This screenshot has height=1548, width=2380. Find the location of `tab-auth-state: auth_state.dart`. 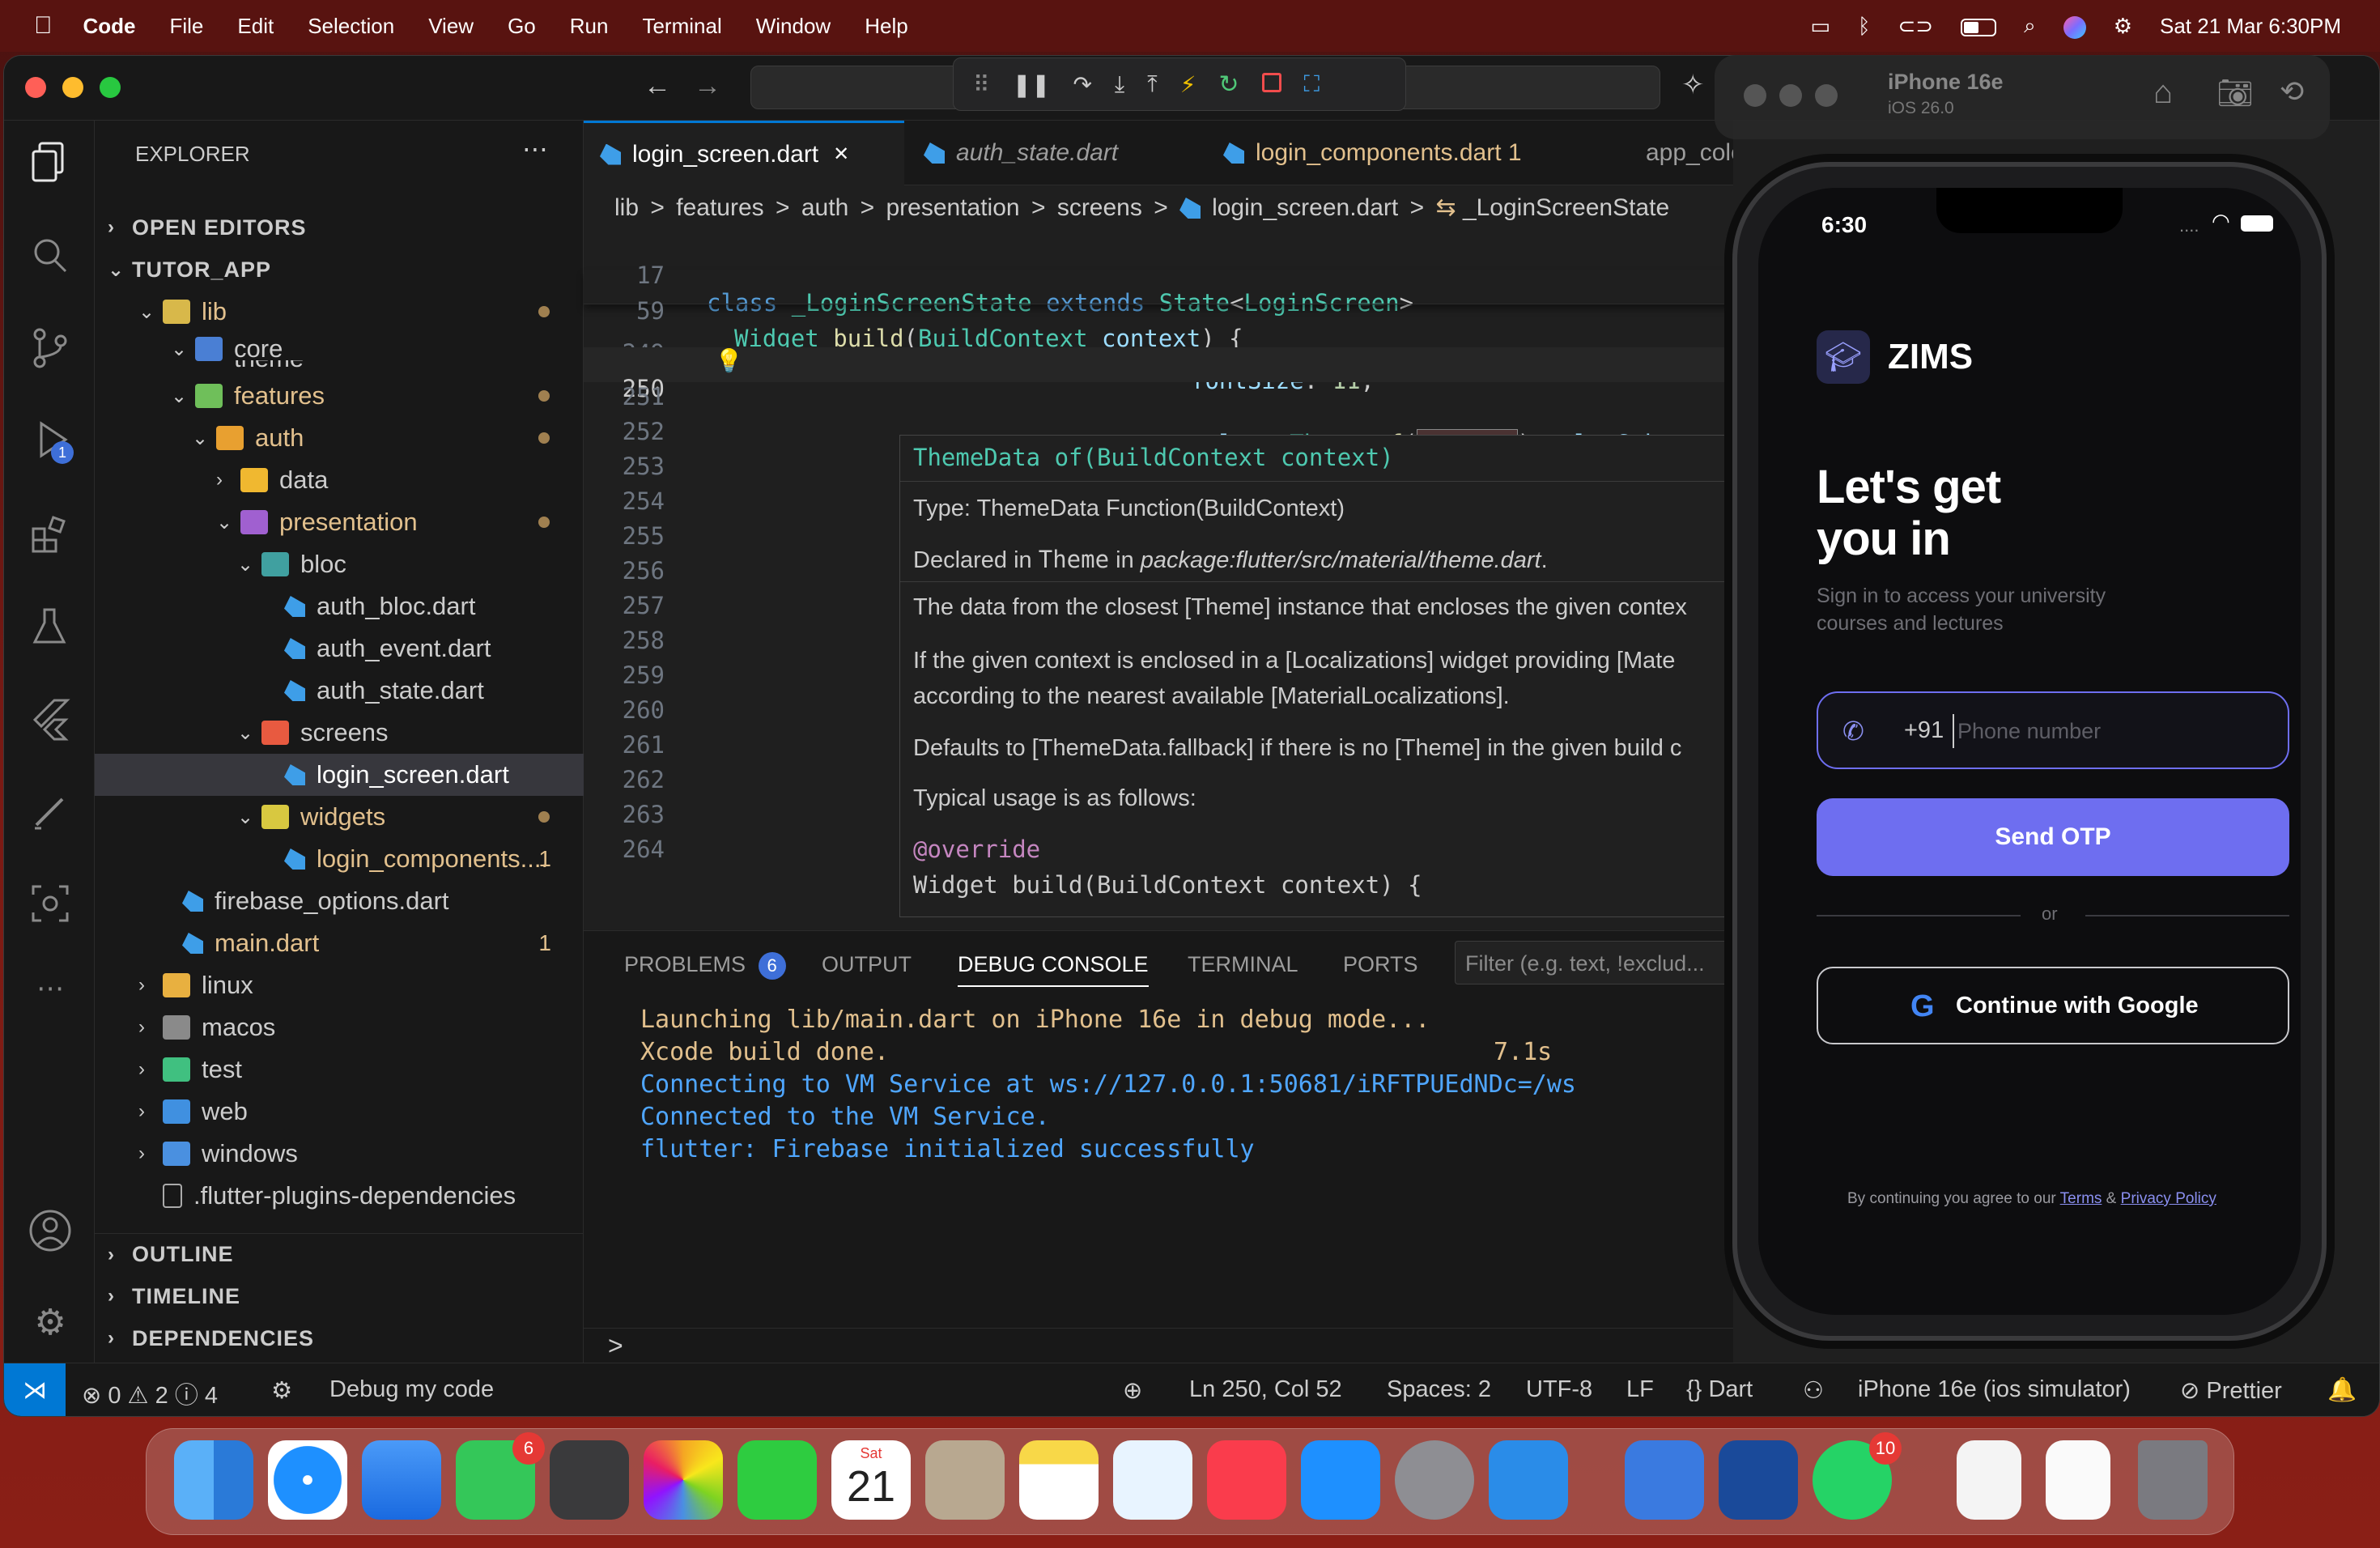

tab-auth-state: auth_state.dart is located at coordinates (1057, 153).